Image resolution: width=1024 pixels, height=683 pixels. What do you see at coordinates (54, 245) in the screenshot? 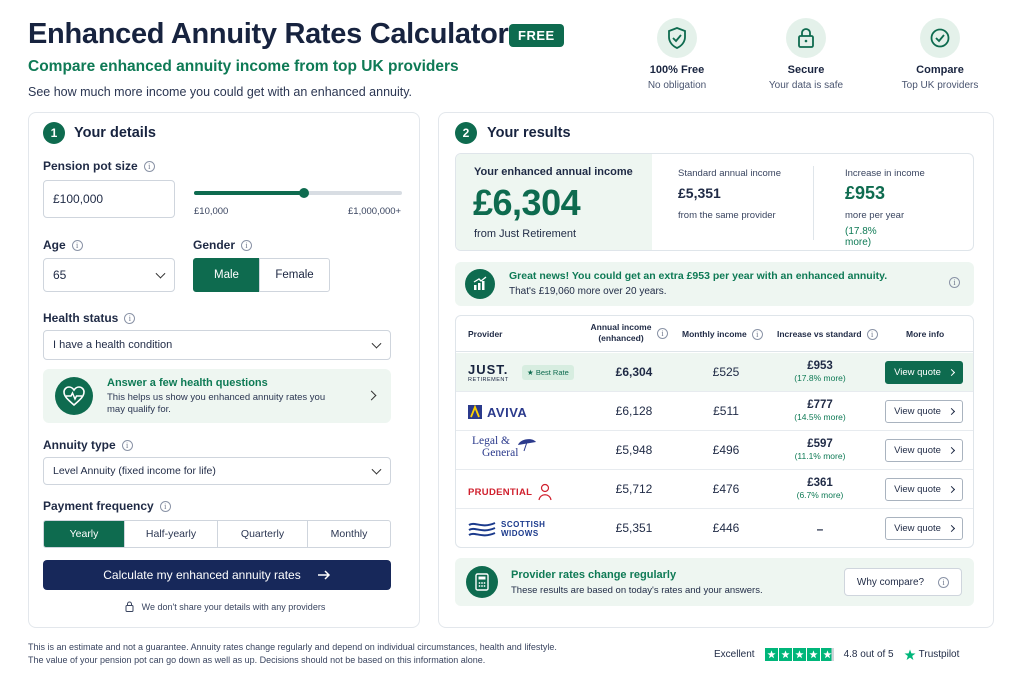
I see `age-label-text: Age` at bounding box center [54, 245].